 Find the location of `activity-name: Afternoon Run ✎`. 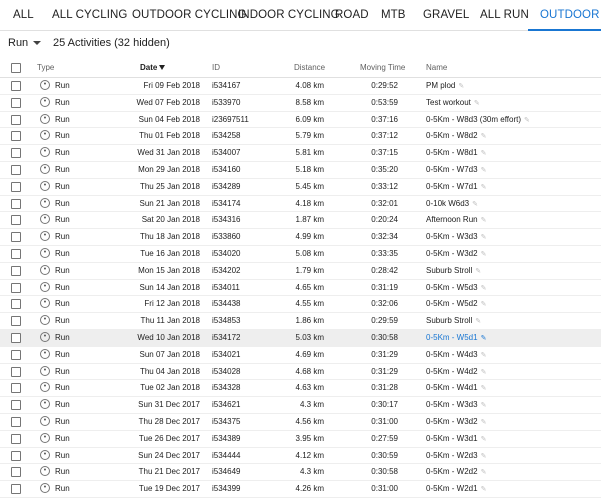

activity-name: Afternoon Run ✎ is located at coordinates (456, 220).